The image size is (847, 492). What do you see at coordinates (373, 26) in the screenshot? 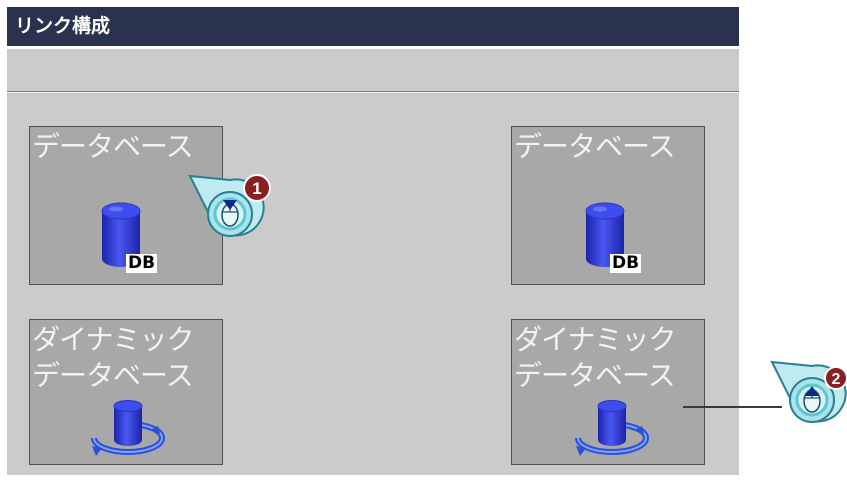
I see `window-title: リンク構成` at bounding box center [373, 26].